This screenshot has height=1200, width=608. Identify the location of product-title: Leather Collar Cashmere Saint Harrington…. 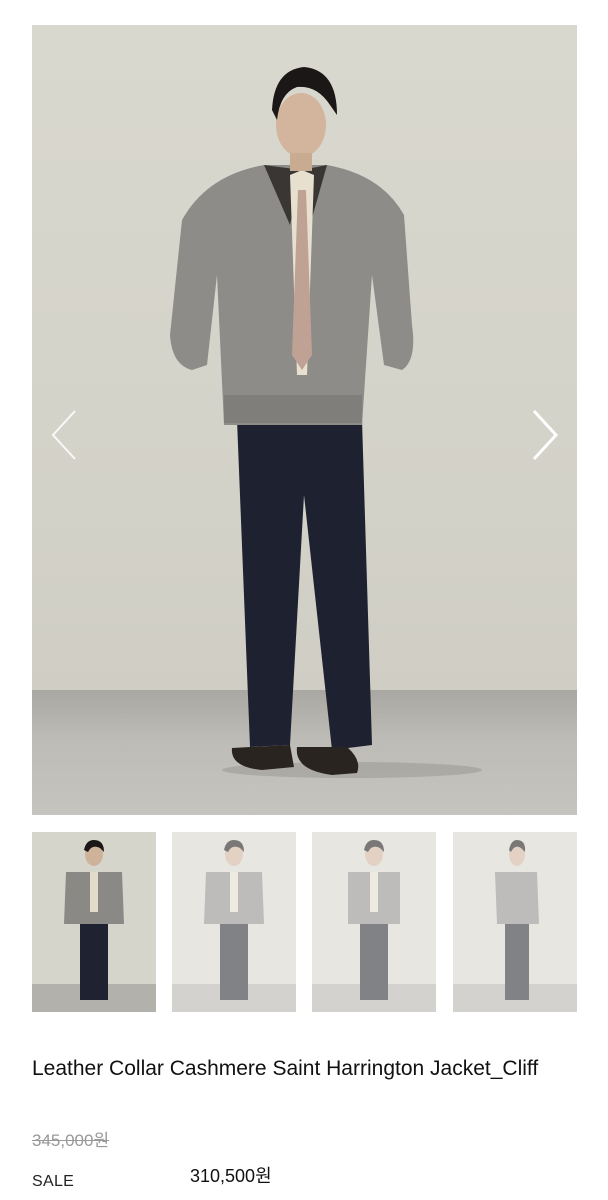
(285, 1068).